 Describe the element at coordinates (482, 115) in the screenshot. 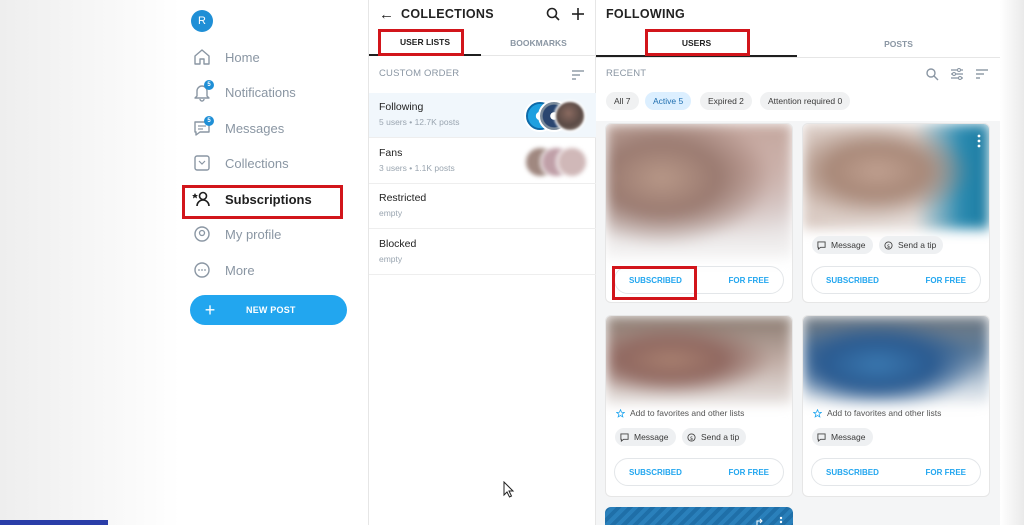

I see `list-item-following: Following 5 users • 12.7K posts` at that location.